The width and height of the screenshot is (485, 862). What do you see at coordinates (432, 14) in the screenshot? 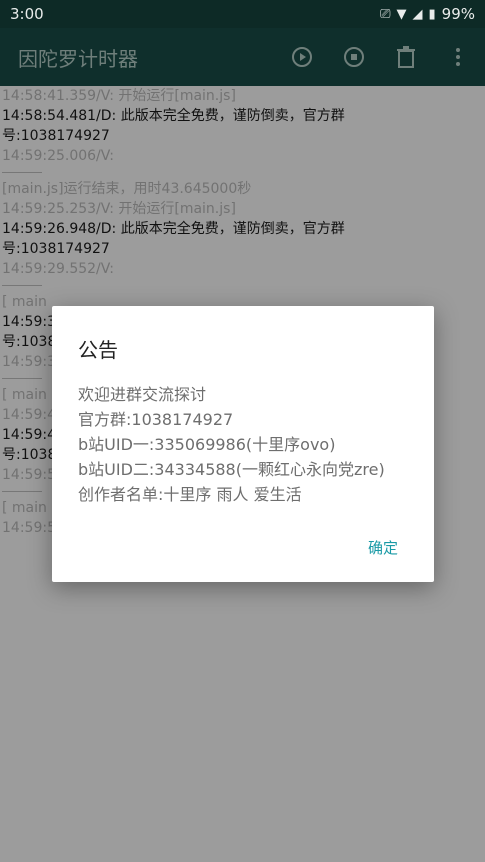
I see `battery-icon: ▮` at bounding box center [432, 14].